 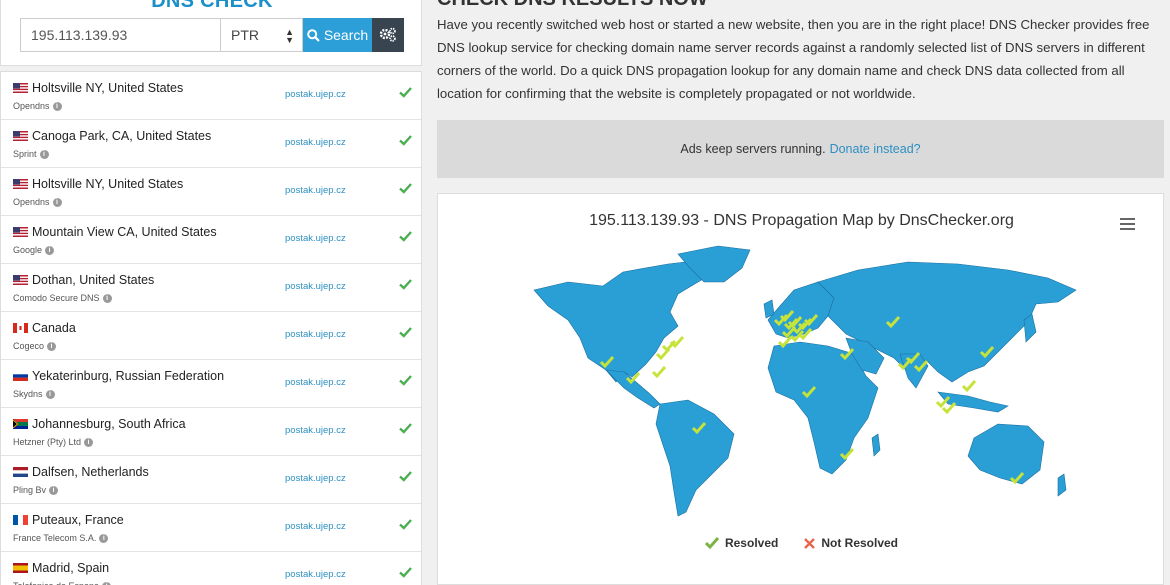 I want to click on provider-name: Telefonica de Espana, so click(x=56, y=583).